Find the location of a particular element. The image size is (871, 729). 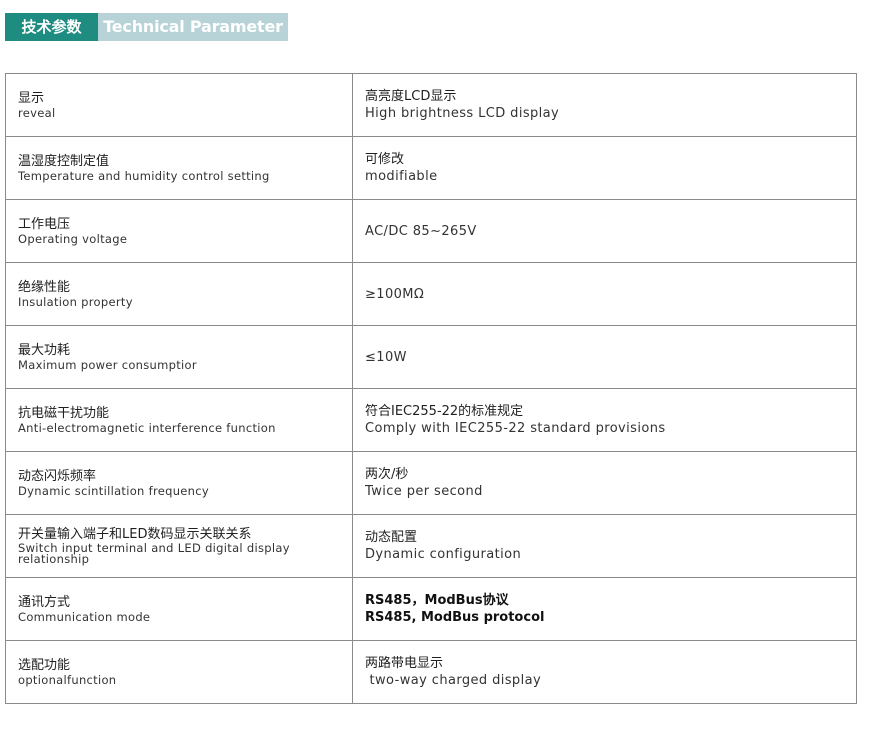

param-name-en: Maximum power consumptior is located at coordinates (107, 365).